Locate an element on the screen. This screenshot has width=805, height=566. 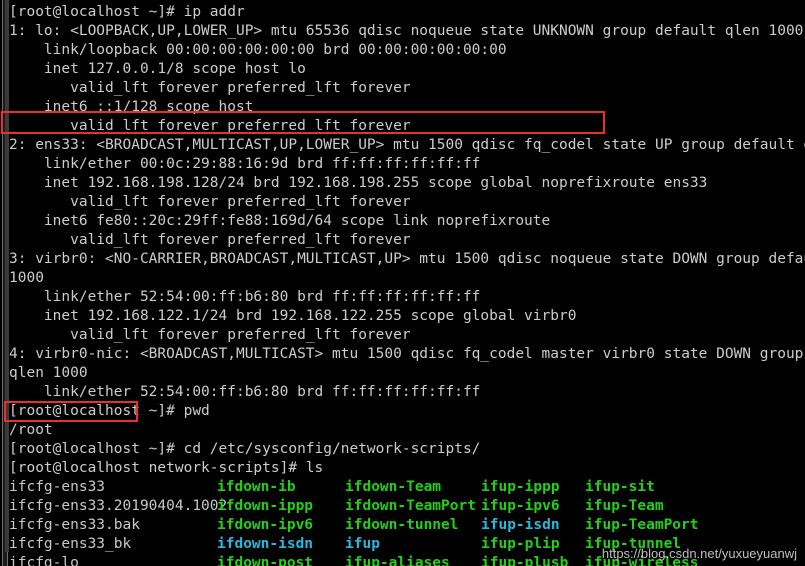
ls-entry: ifdown-ipv6 is located at coordinates (265, 525).